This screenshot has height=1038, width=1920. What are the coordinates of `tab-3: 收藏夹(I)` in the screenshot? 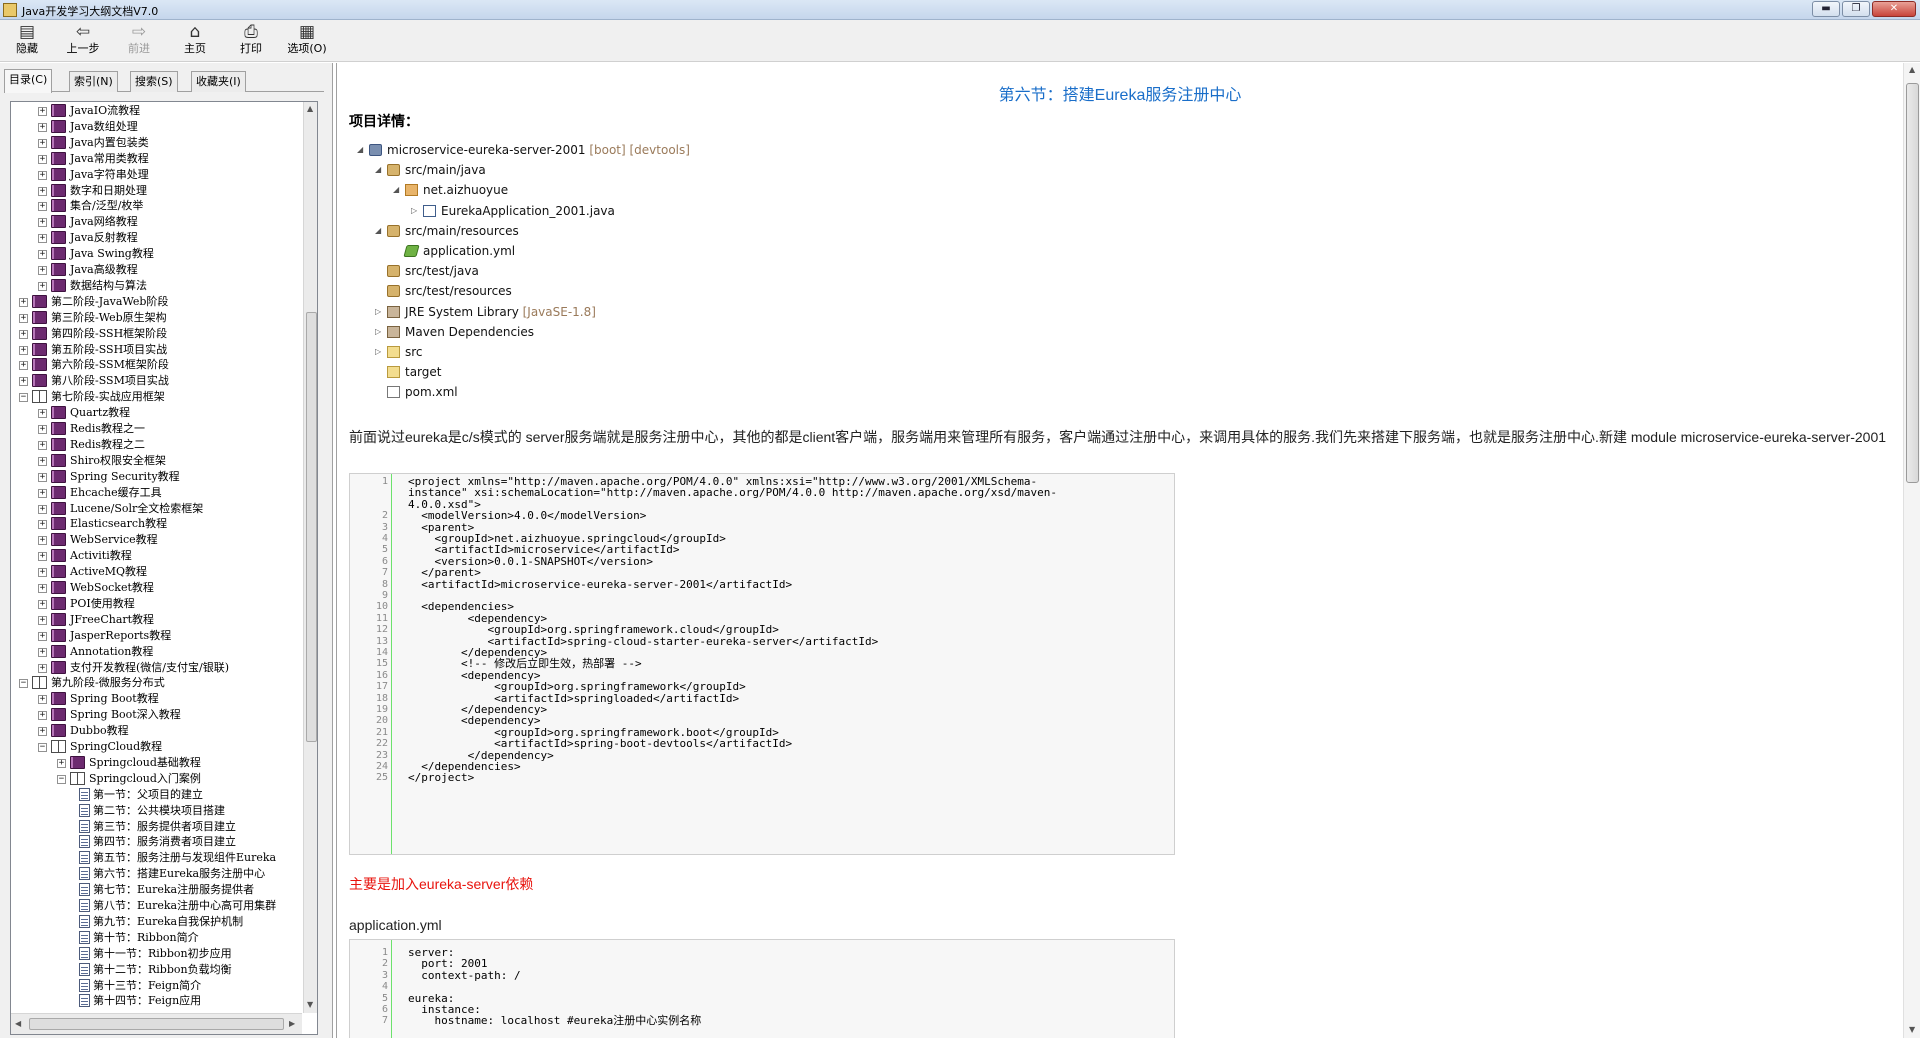 It's located at (218, 81).